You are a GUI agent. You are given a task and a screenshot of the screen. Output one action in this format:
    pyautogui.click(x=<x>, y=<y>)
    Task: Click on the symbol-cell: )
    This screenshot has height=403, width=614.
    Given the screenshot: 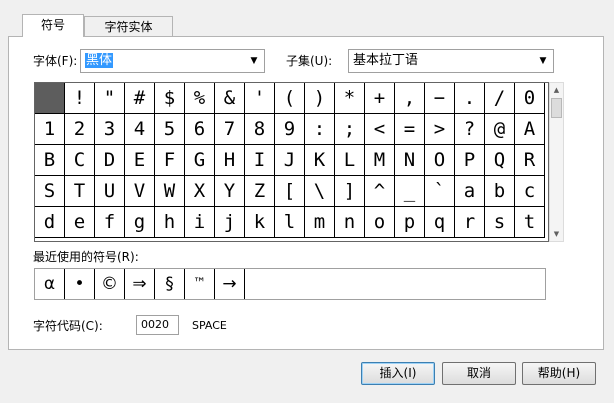 What is the action you would take?
    pyautogui.click(x=320, y=98)
    